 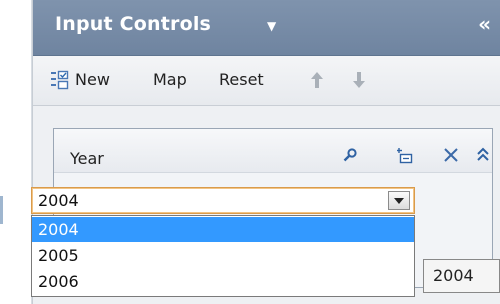 I want to click on new-button: New, so click(x=92, y=79).